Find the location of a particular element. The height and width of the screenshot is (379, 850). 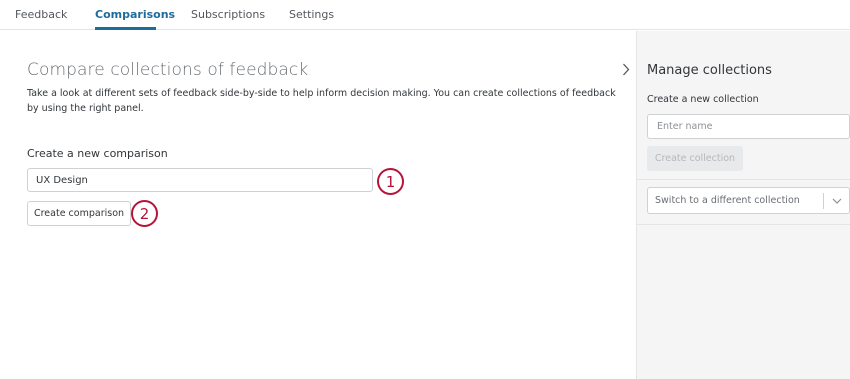

create-collection-label: Create a new collection is located at coordinates (703, 99).